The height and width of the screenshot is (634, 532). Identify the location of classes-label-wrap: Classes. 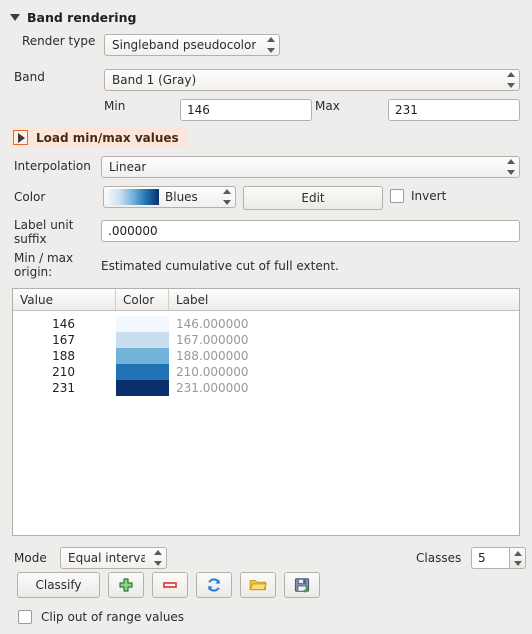
(438, 558).